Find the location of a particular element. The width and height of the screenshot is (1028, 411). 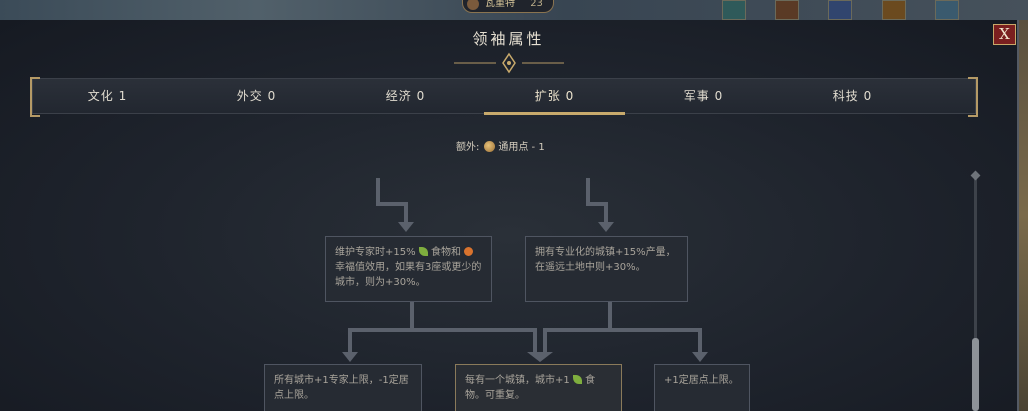

perk-settlement-cap: +1定居点上限。 is located at coordinates (702, 387).